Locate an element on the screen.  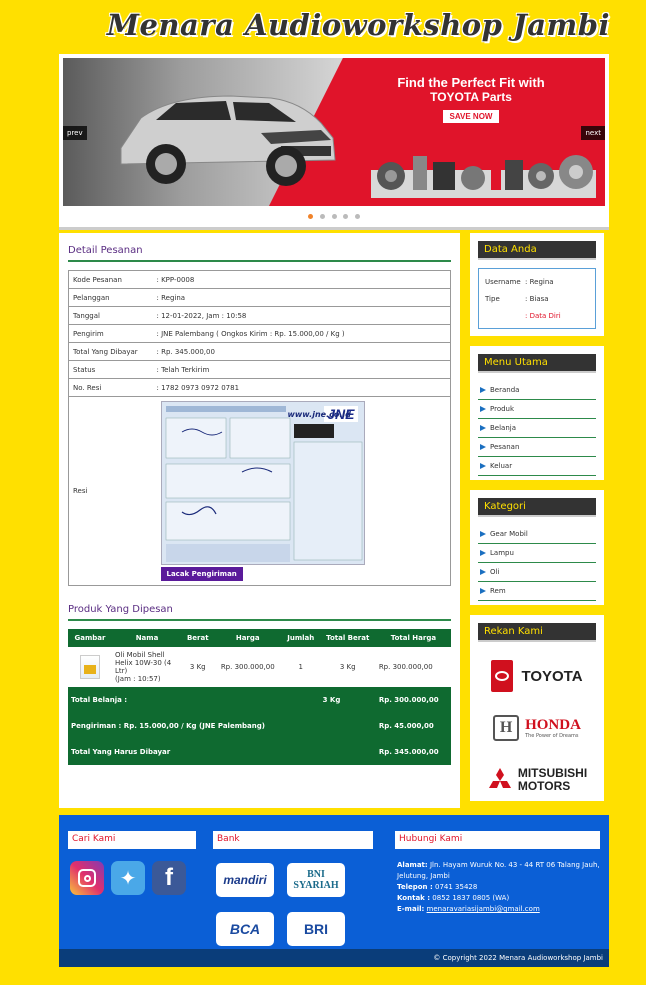
site-title: Menara Audioworkshop Jambi is located at coordinates (358, 25).